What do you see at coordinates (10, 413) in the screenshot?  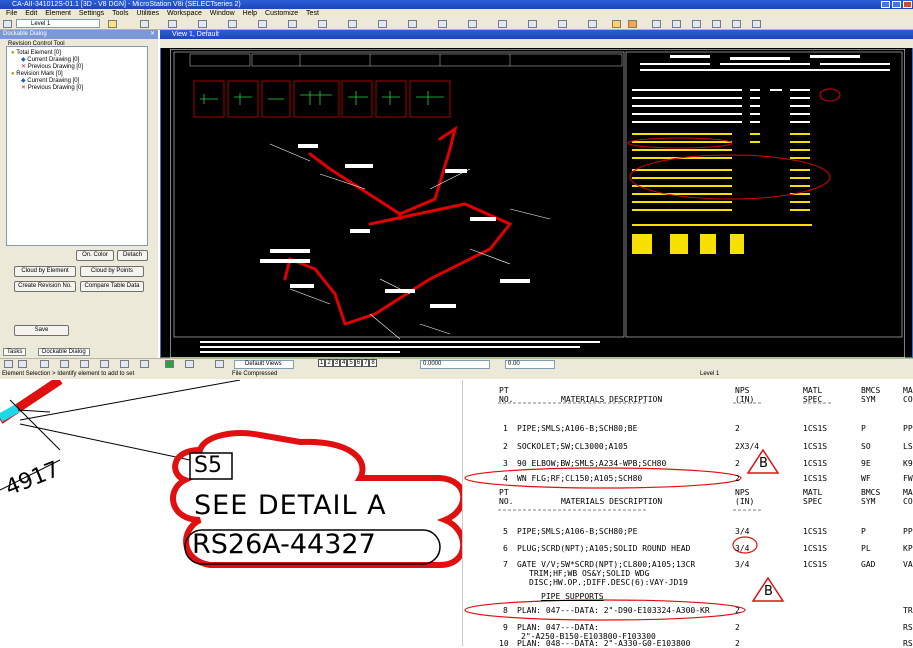 I see `pipe-segment-cyan` at bounding box center [10, 413].